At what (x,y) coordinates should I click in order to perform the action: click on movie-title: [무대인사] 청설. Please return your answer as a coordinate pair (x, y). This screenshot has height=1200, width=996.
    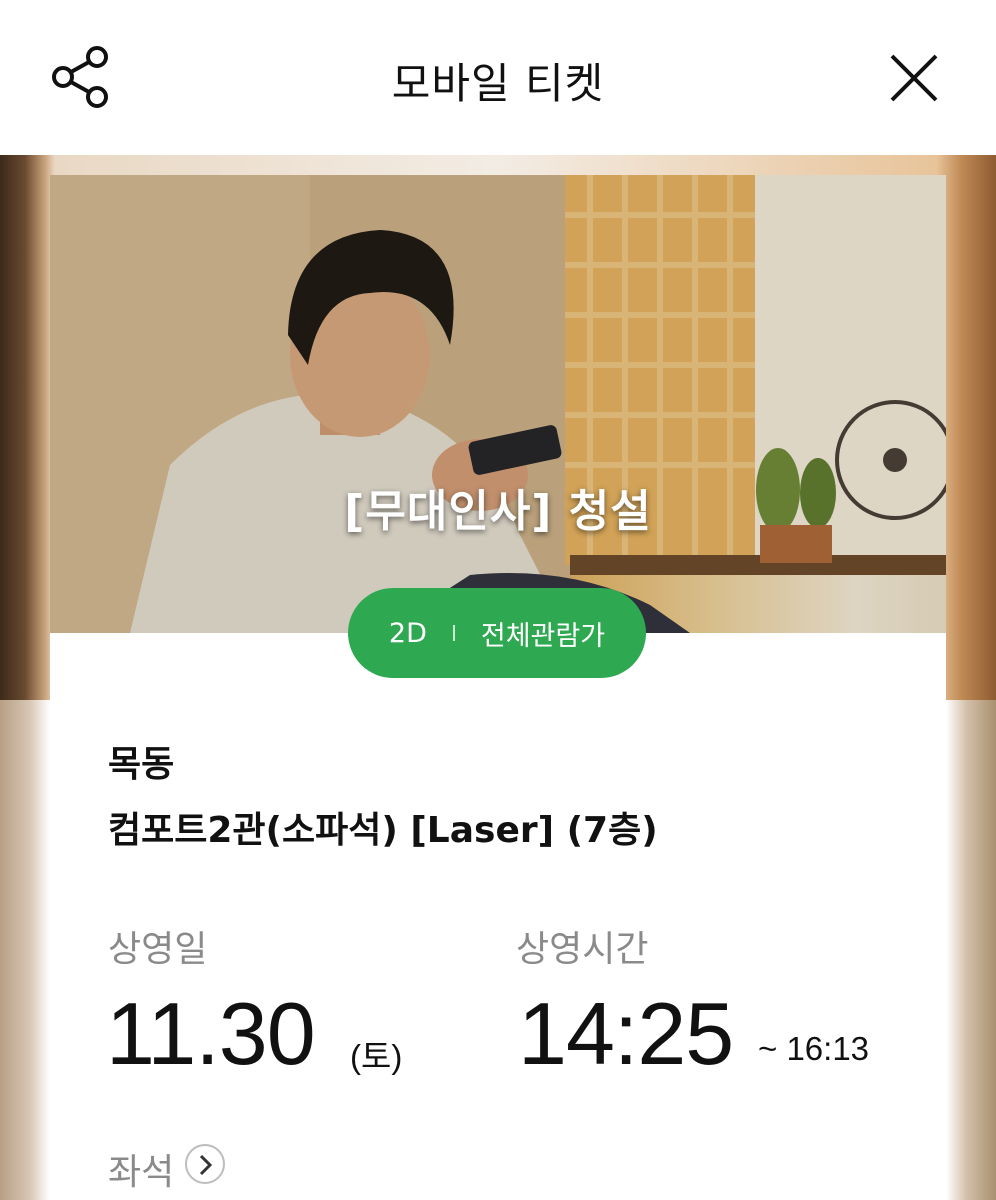
    Looking at the image, I should click on (498, 511).